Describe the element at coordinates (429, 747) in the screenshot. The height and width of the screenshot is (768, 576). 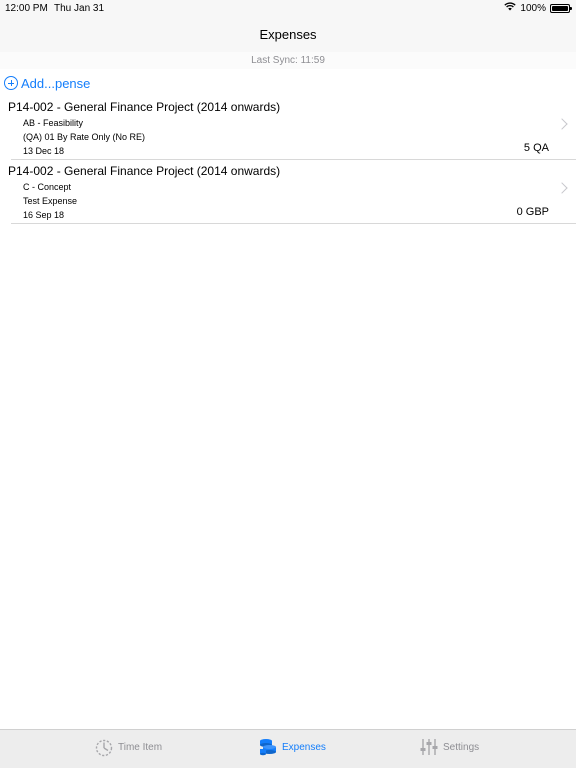
I see `sliders-icon` at that location.